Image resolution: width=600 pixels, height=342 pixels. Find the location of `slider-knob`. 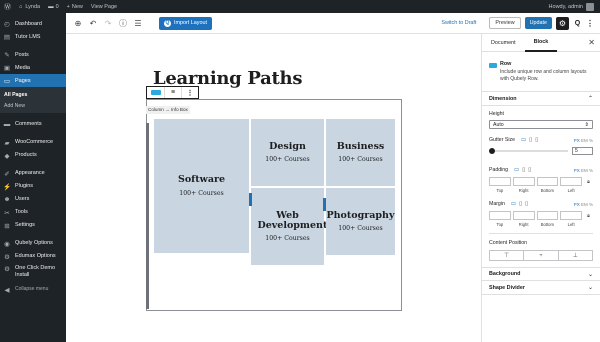

slider-knob is located at coordinates (492, 151).